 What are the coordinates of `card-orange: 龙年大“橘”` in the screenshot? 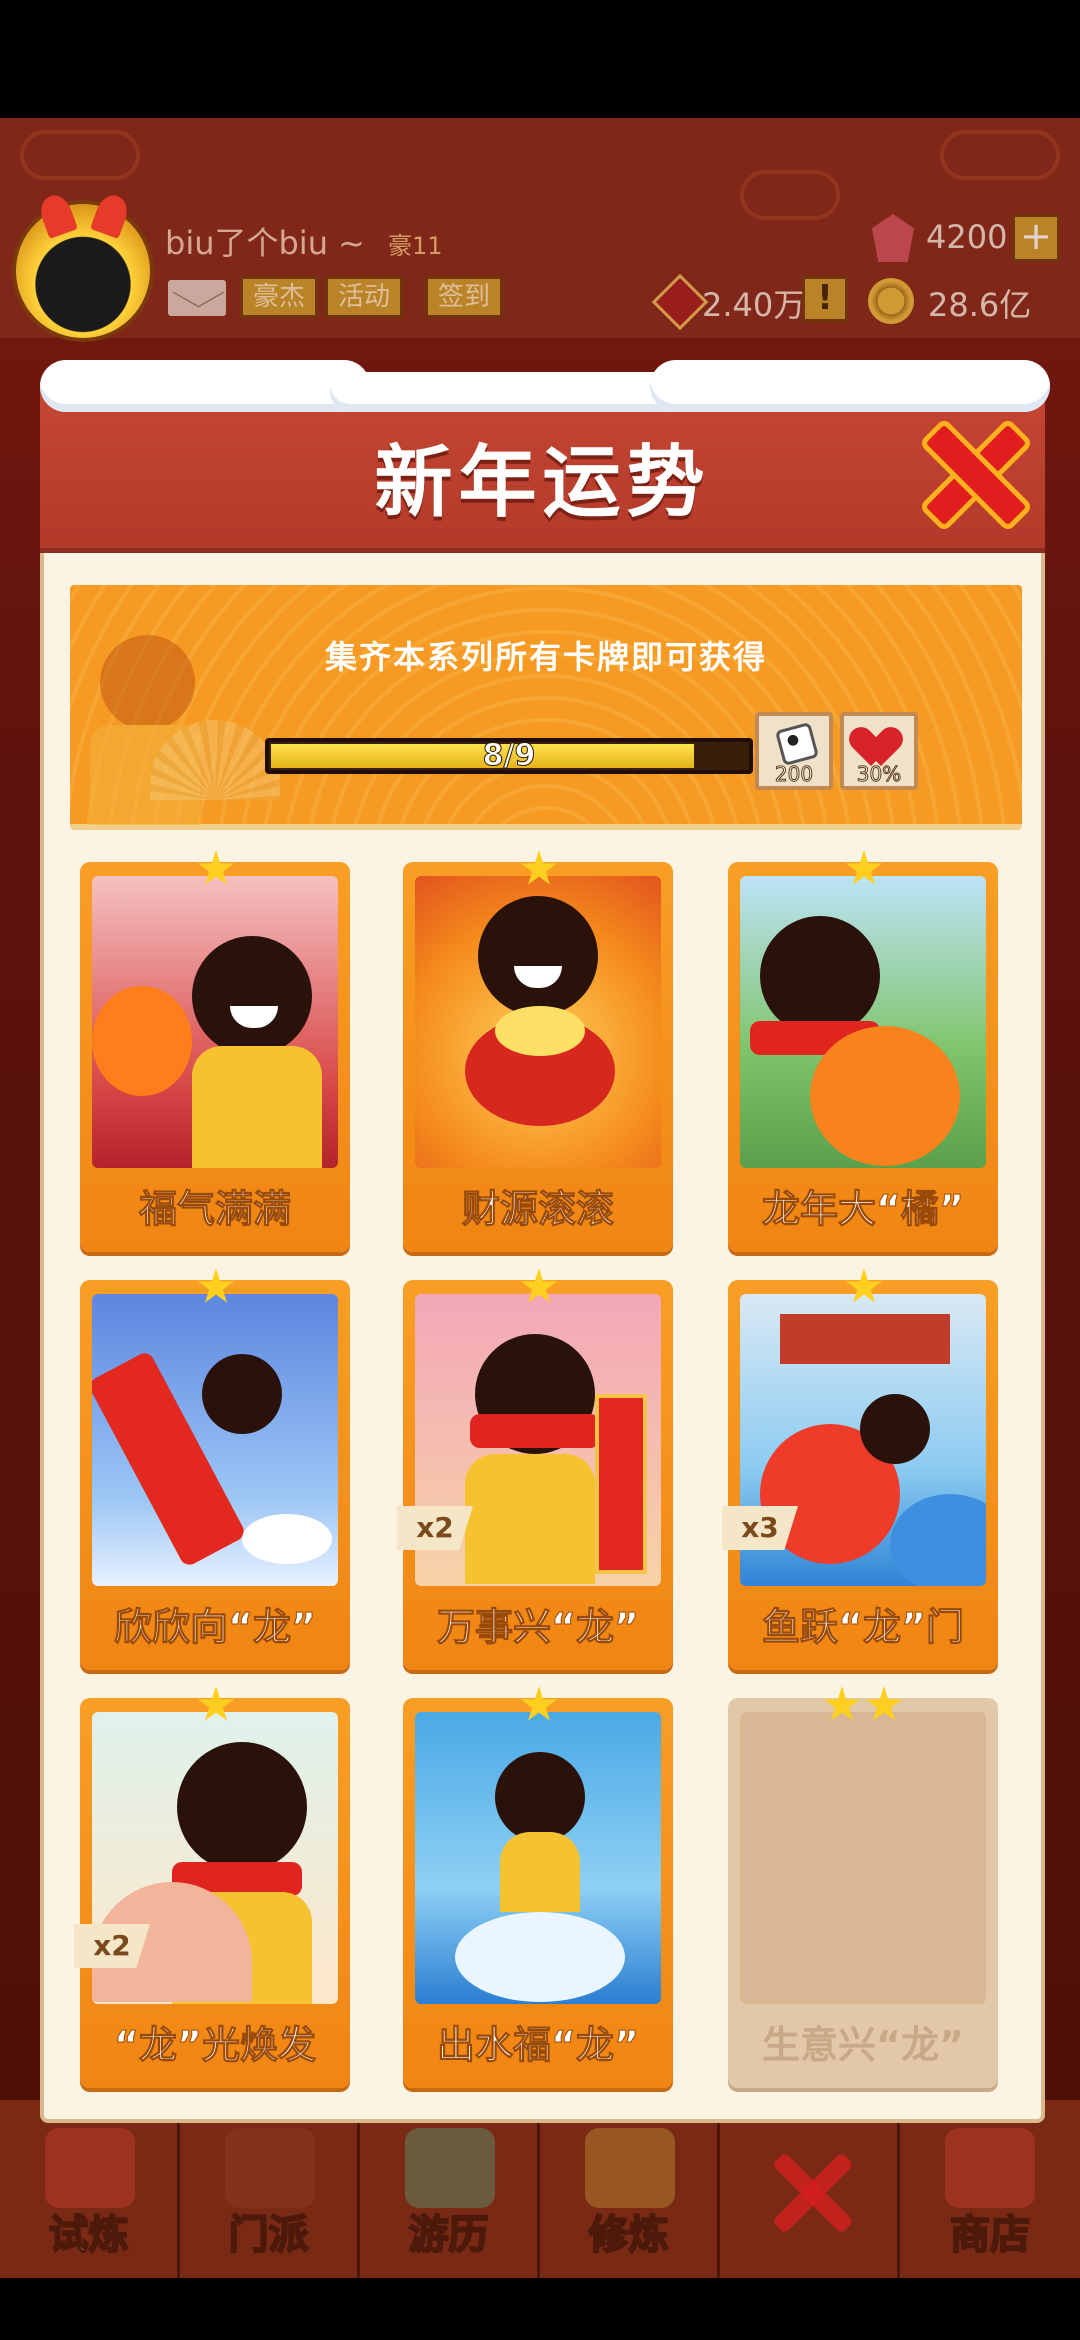 It's located at (863, 1051).